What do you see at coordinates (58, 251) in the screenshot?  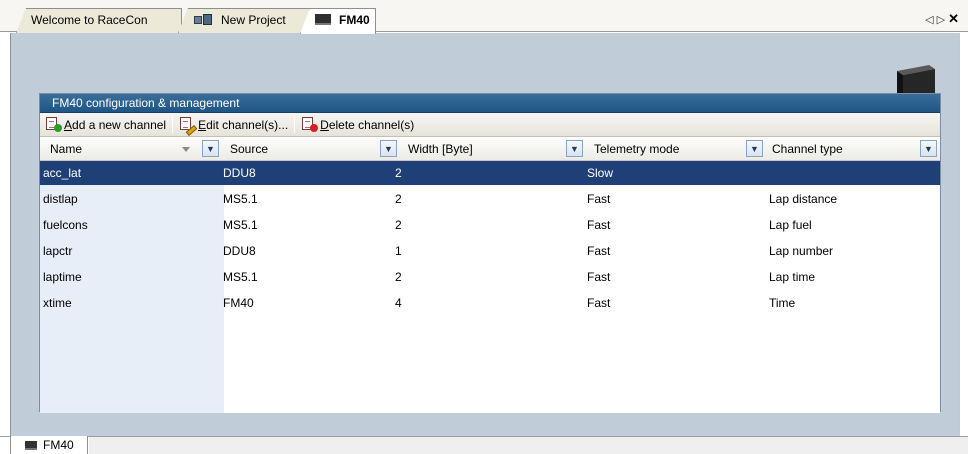 I see `cell-name: lapctr` at bounding box center [58, 251].